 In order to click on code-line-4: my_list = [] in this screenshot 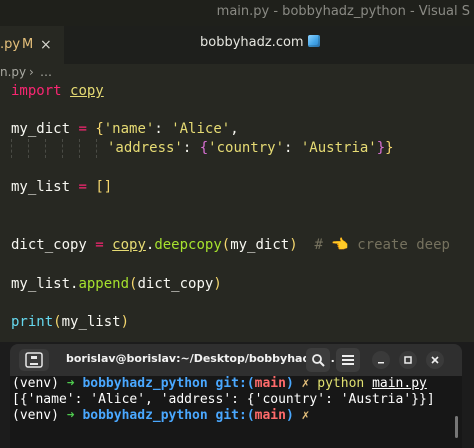, I will do `click(61, 187)`.